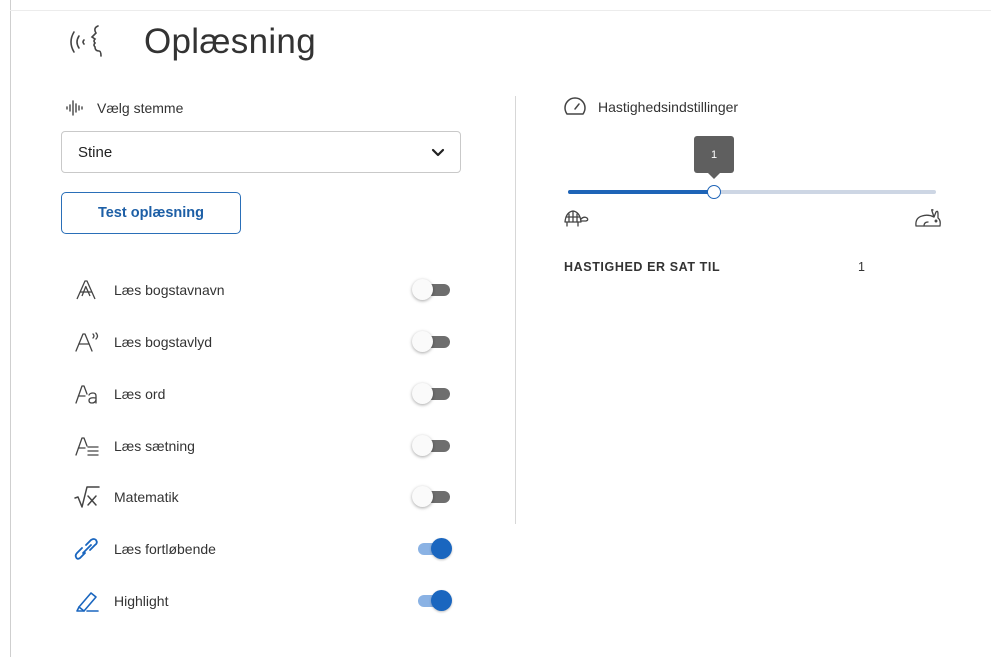 This screenshot has width=991, height=657. I want to click on speed-section-label: Hastighedsindstillinger, so click(651, 107).